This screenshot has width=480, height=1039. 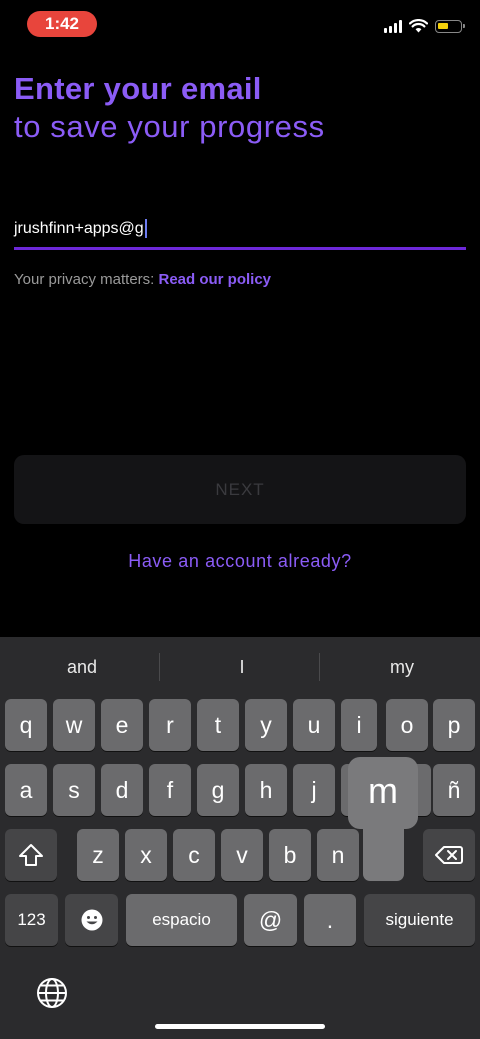 What do you see at coordinates (79, 228) in the screenshot?
I see `email-value: jrushfinn+apps@g` at bounding box center [79, 228].